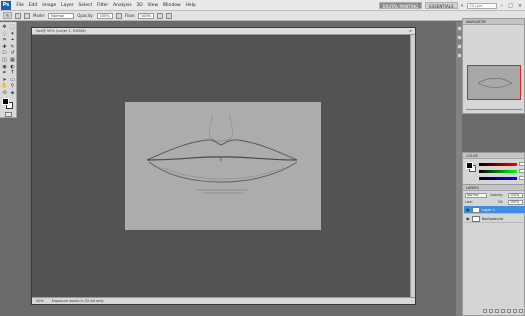 This screenshot has width=525, height=316. Describe the element at coordinates (12, 67) in the screenshot. I see `dodge-tool-icon: ◐` at that location.